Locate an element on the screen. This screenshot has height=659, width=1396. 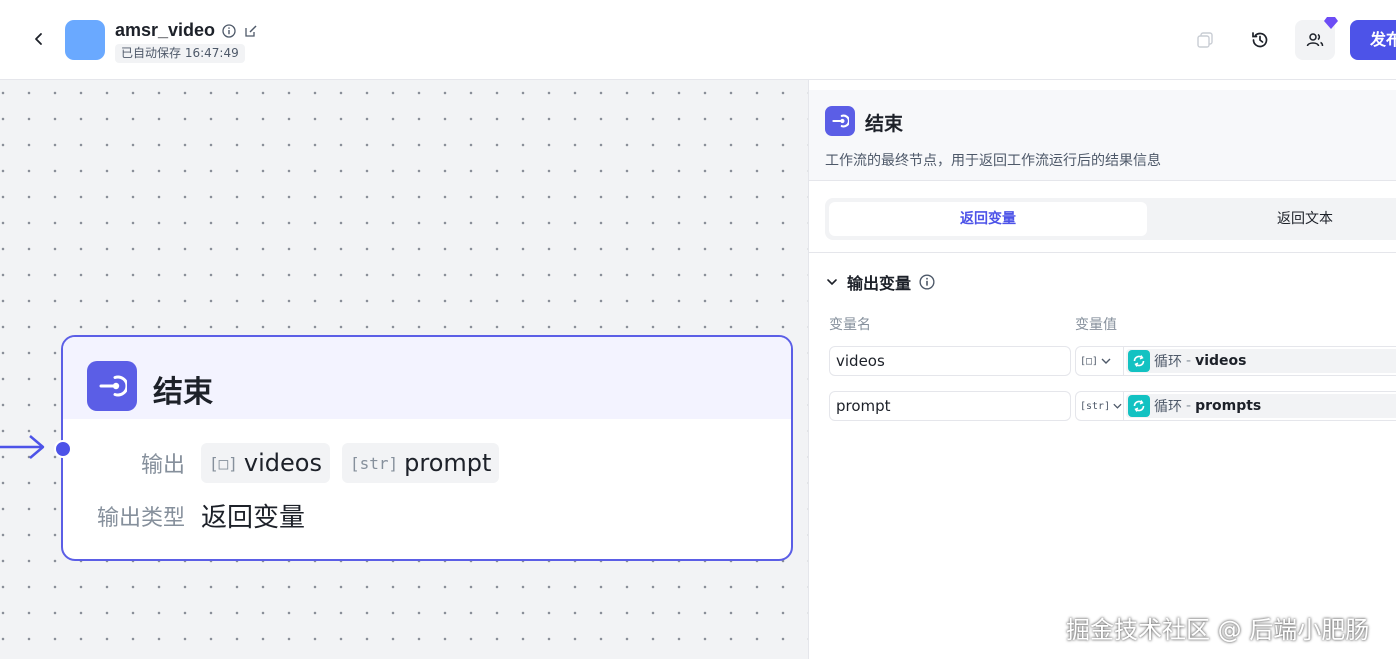
copy-button is located at coordinates (1205, 40).